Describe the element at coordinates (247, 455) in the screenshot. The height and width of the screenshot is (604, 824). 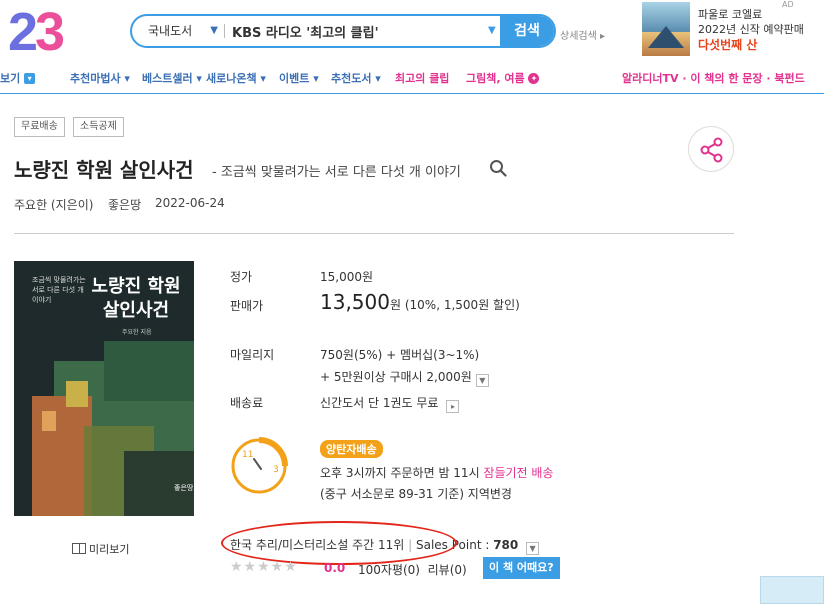
I see `svg-text: 11` at that location.